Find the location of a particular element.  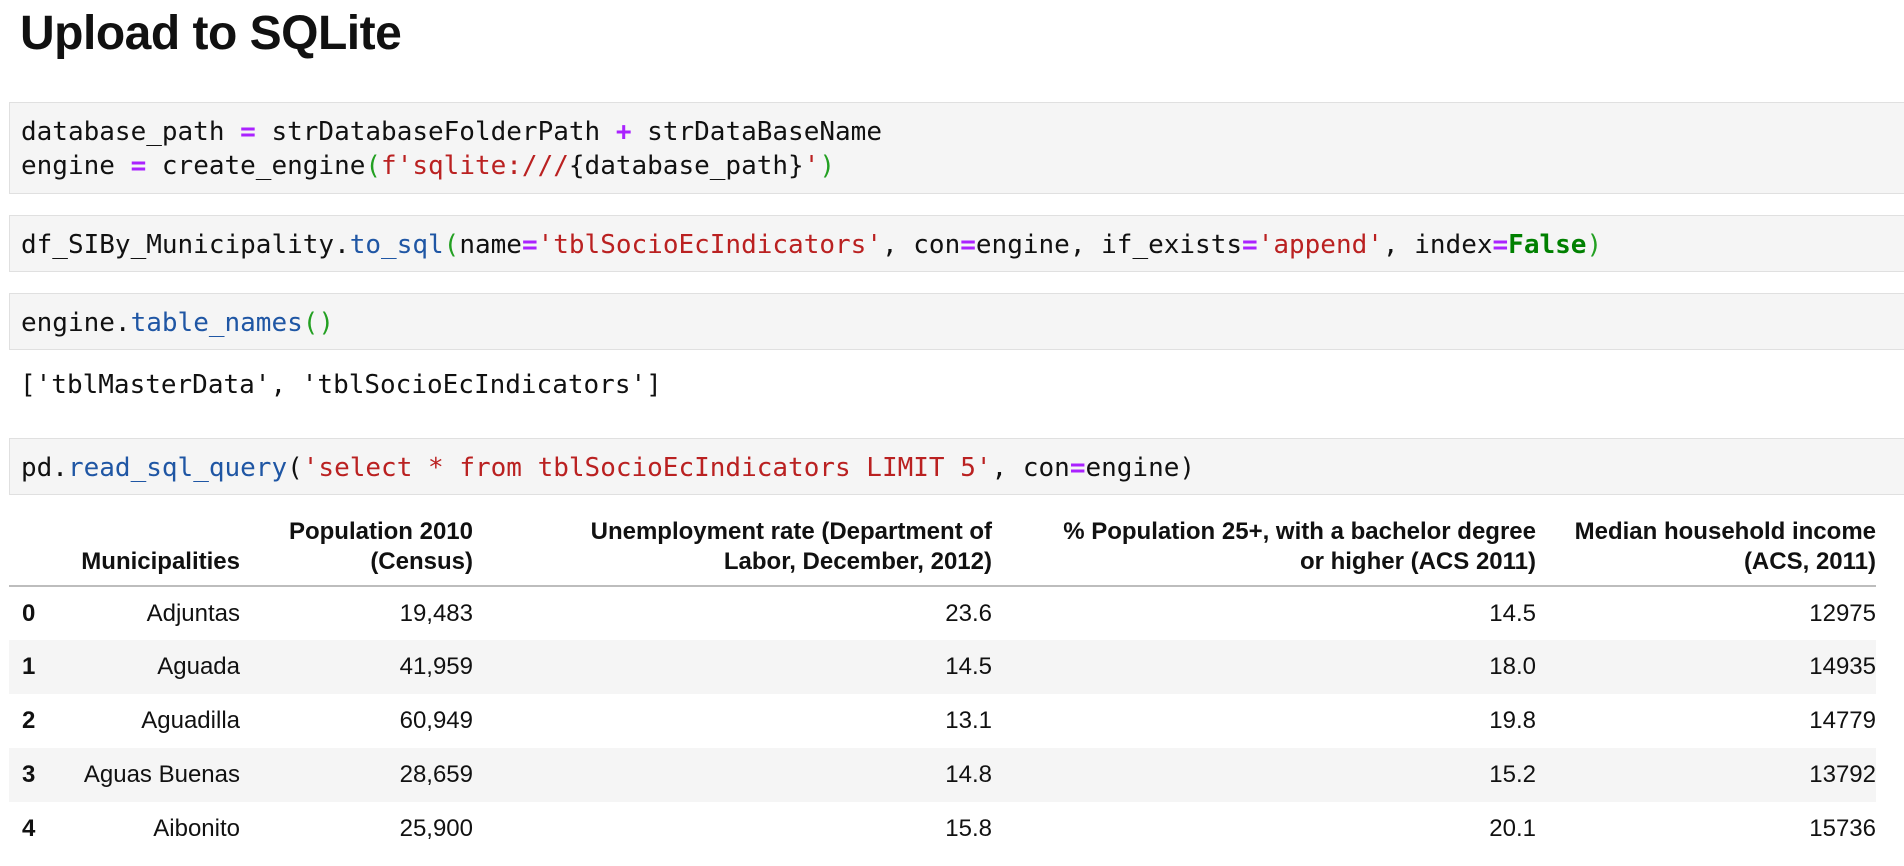

row-index: 1 is located at coordinates (29, 666).